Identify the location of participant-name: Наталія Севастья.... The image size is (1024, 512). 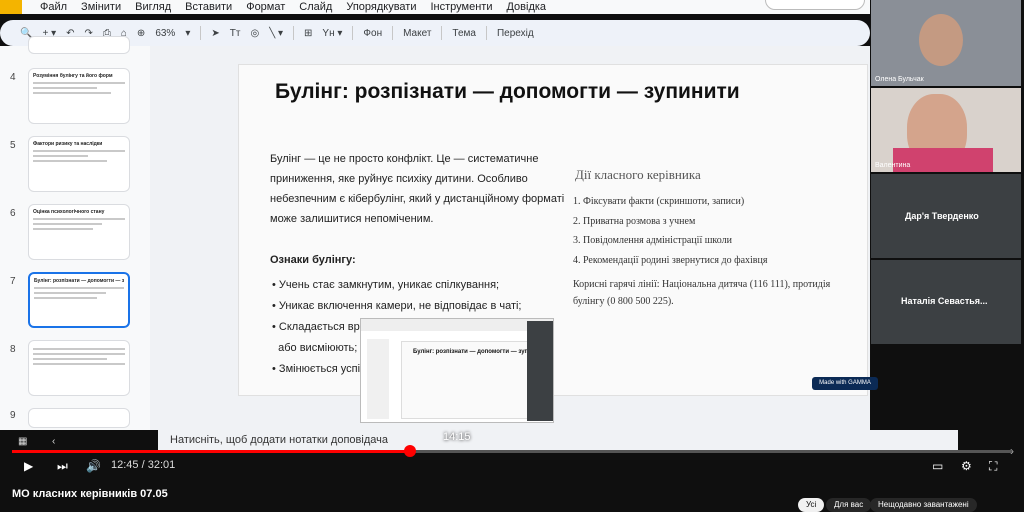
(944, 301).